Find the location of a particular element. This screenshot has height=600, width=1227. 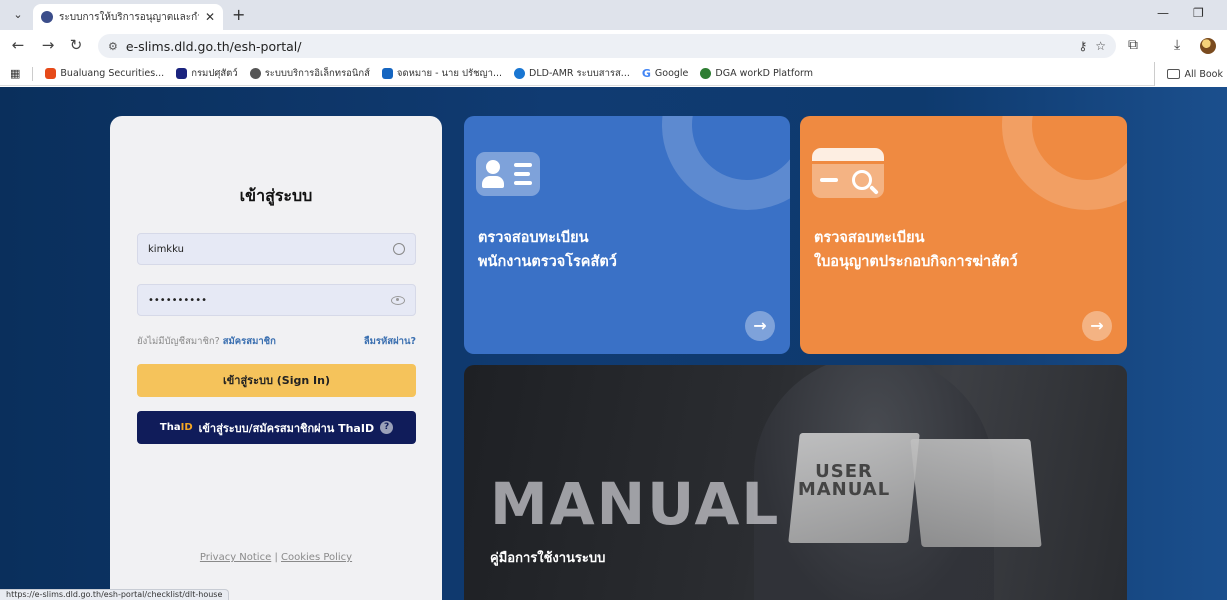

google-g-icon: G is located at coordinates (646, 73).